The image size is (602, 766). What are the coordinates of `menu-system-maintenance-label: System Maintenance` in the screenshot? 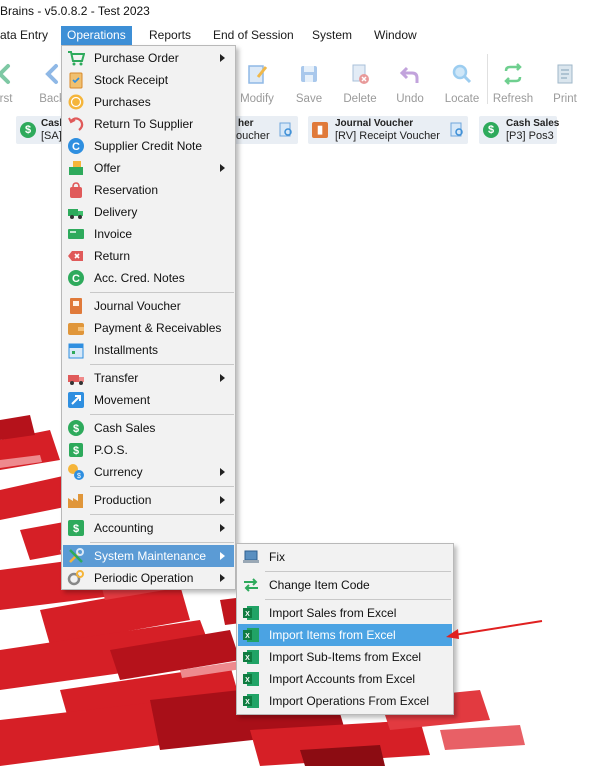 It's located at (150, 556).